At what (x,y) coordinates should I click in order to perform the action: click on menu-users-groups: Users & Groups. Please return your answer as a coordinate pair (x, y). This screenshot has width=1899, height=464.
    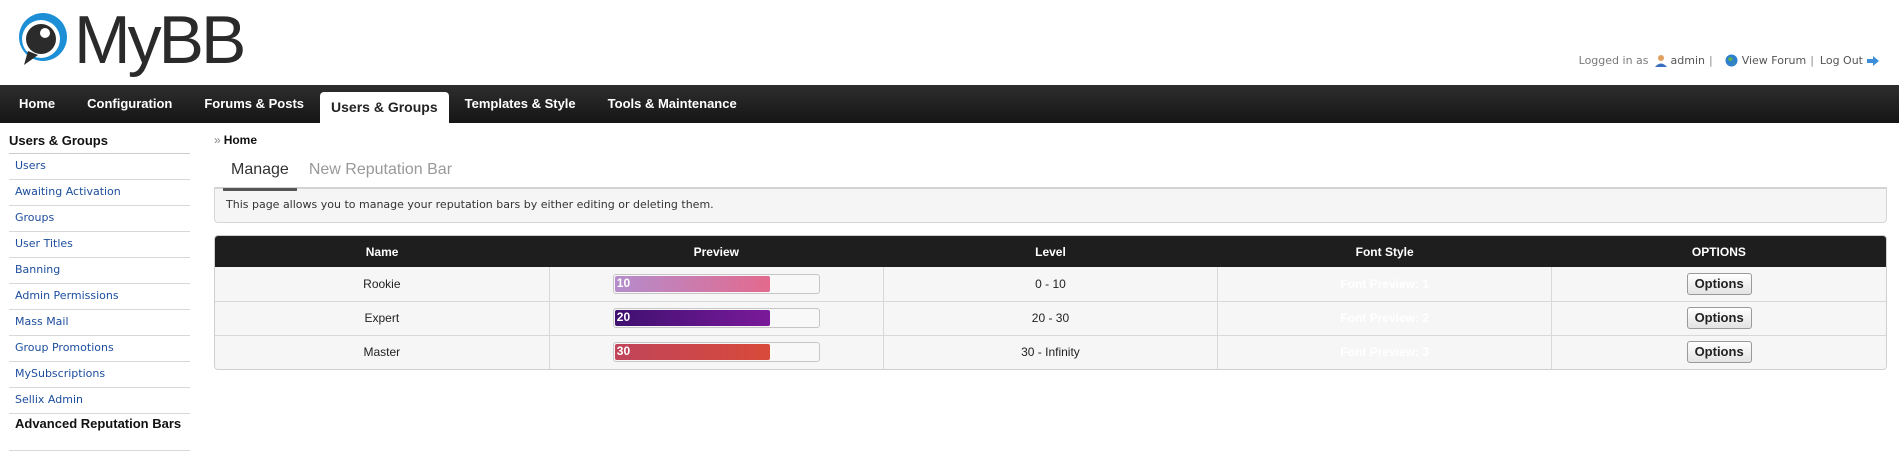
    Looking at the image, I should click on (384, 107).